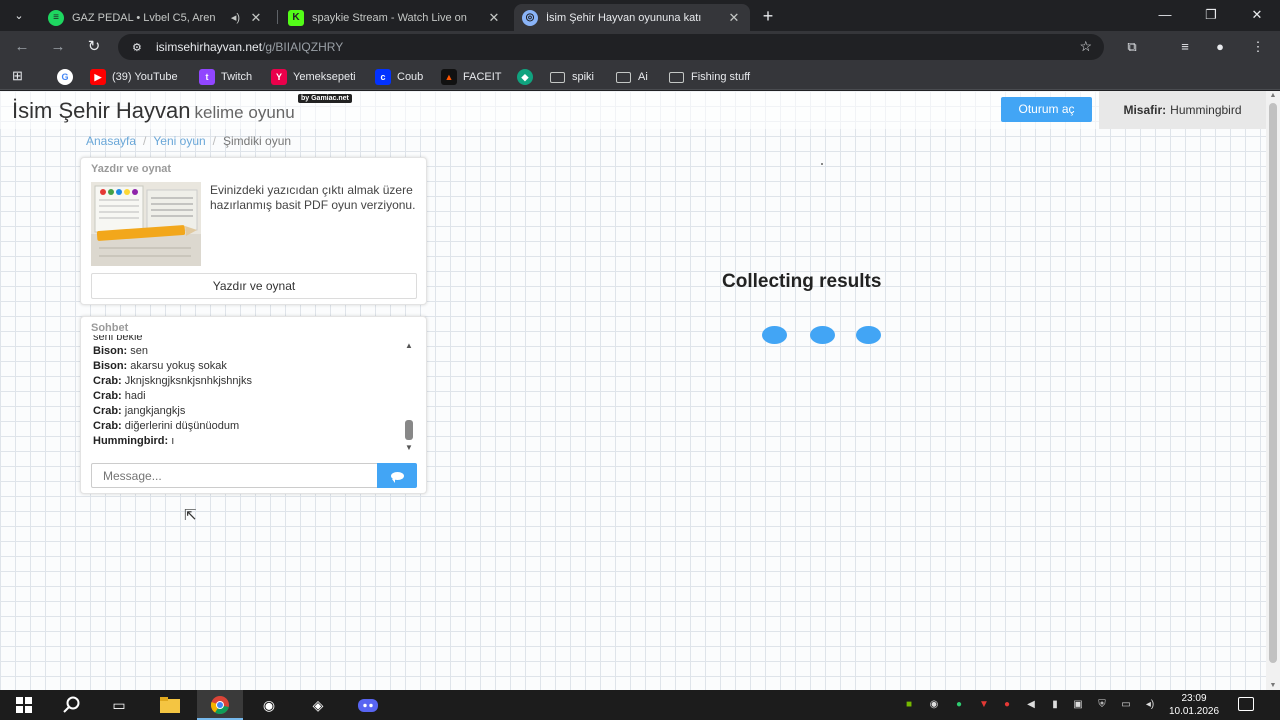 The image size is (1280, 720). I want to click on window-tray-icon: ▣, so click(1078, 705).